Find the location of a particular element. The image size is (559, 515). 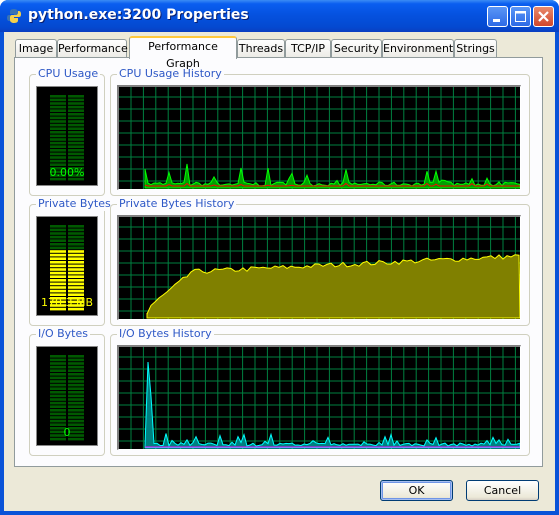

io-history-label: I/O Bytes History is located at coordinates (165, 334).